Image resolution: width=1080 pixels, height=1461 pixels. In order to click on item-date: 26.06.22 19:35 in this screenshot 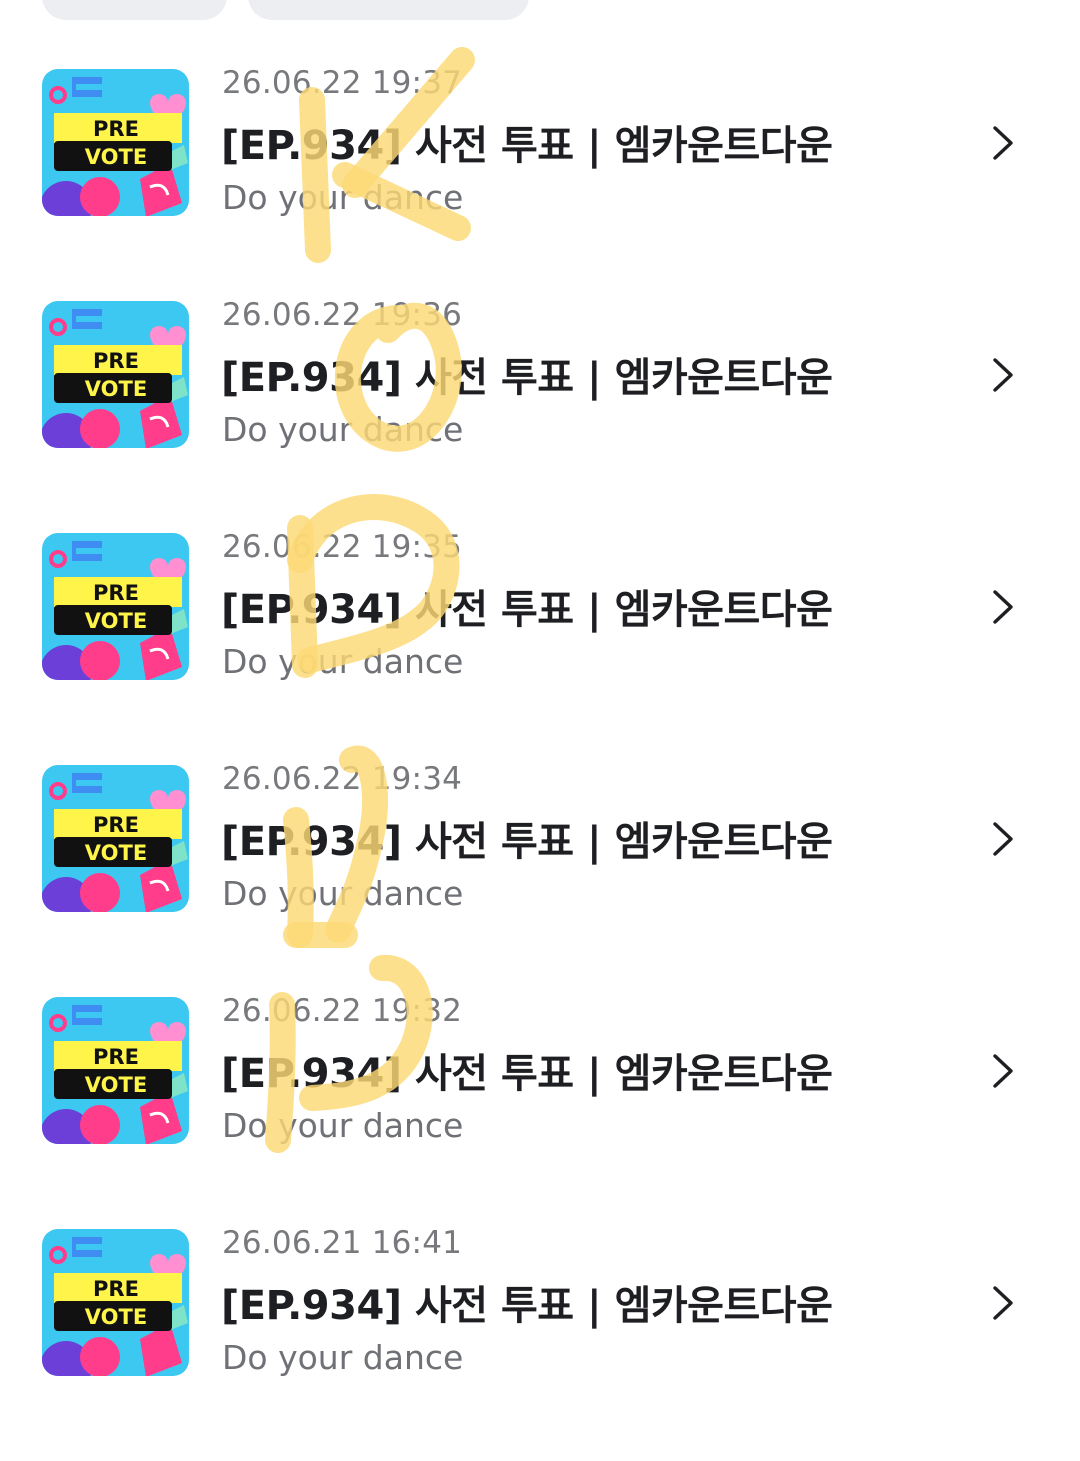, I will do `click(342, 547)`.